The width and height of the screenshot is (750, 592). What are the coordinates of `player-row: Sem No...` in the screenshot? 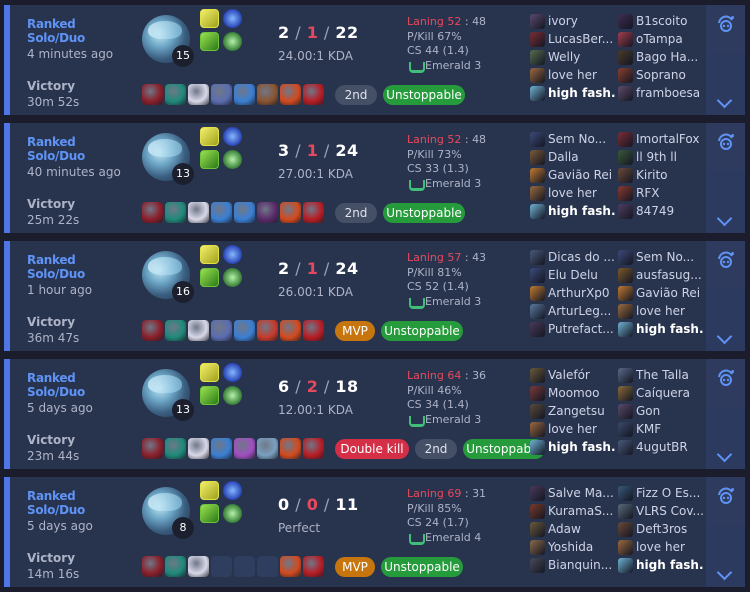 It's located at (572, 140).